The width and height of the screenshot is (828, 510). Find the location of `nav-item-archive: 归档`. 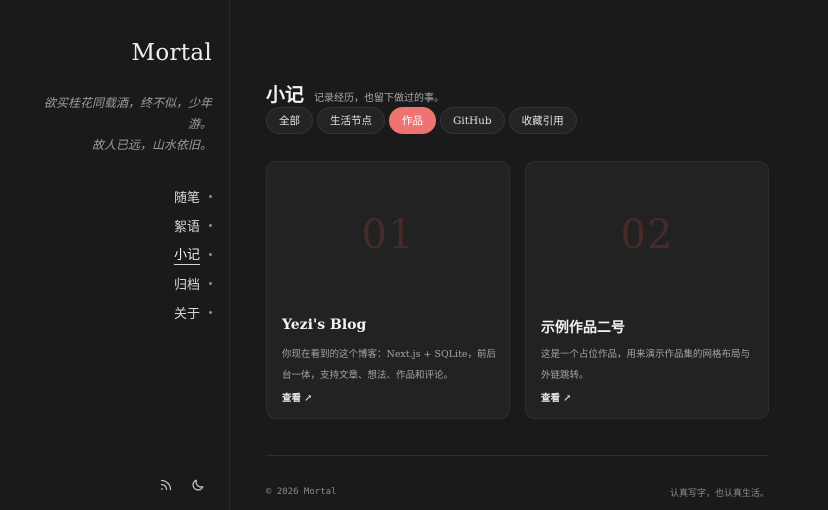

nav-item-archive: 归档 is located at coordinates (193, 283).